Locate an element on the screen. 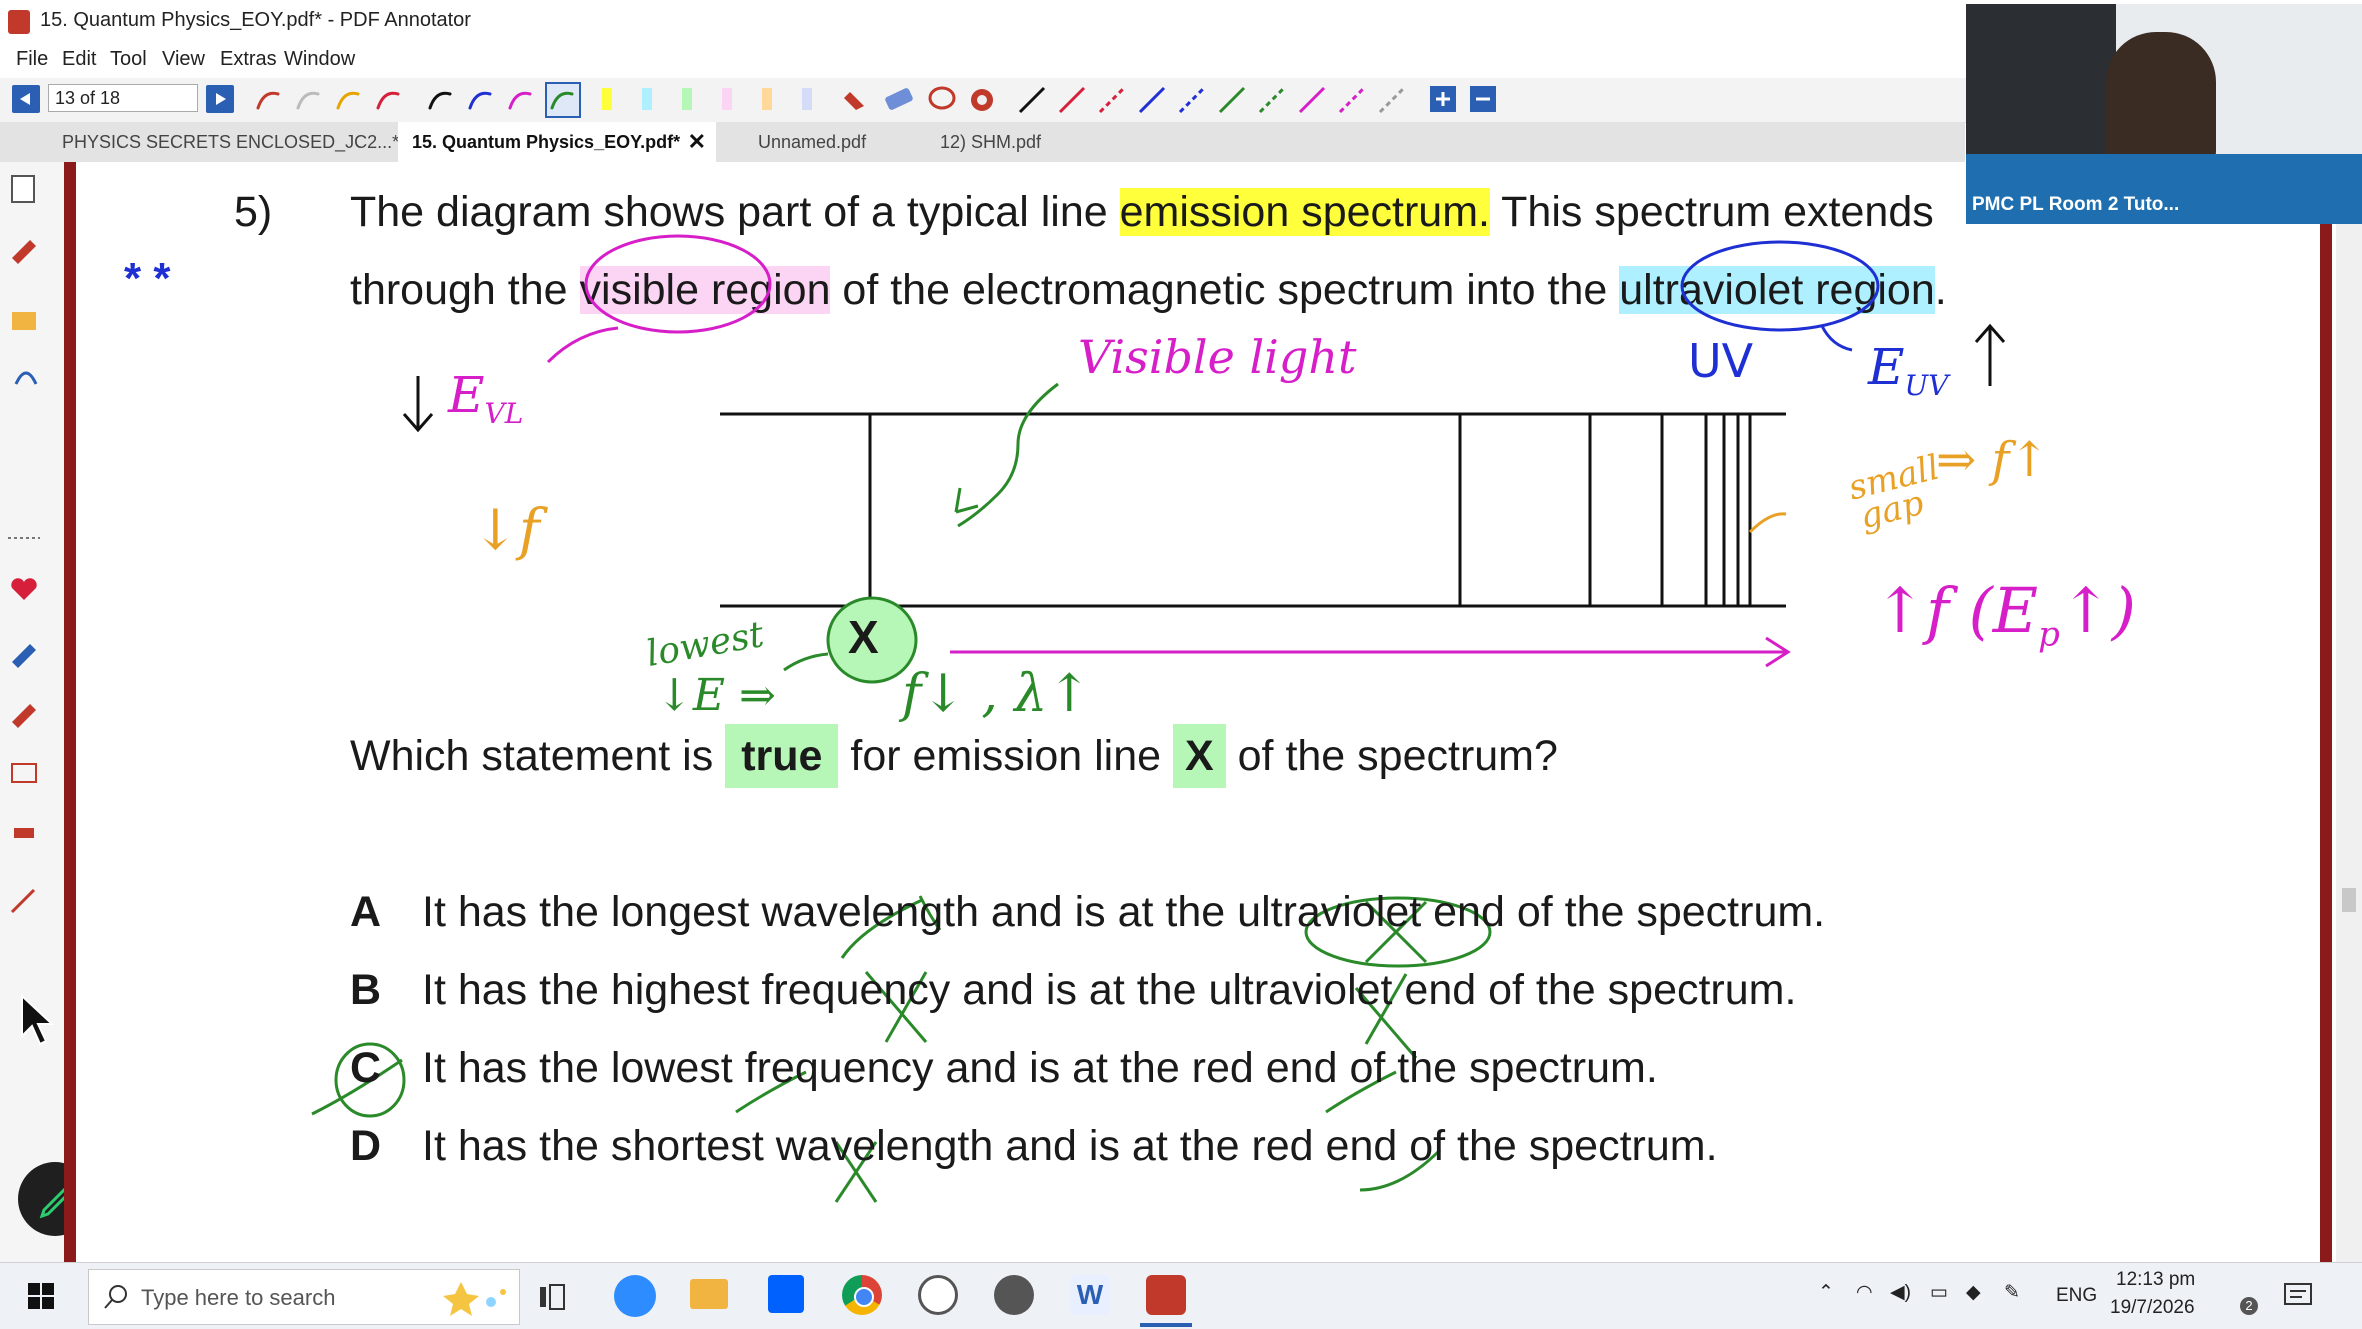  show-hidden-icons-icon: ⌃ is located at coordinates (1826, 1292).